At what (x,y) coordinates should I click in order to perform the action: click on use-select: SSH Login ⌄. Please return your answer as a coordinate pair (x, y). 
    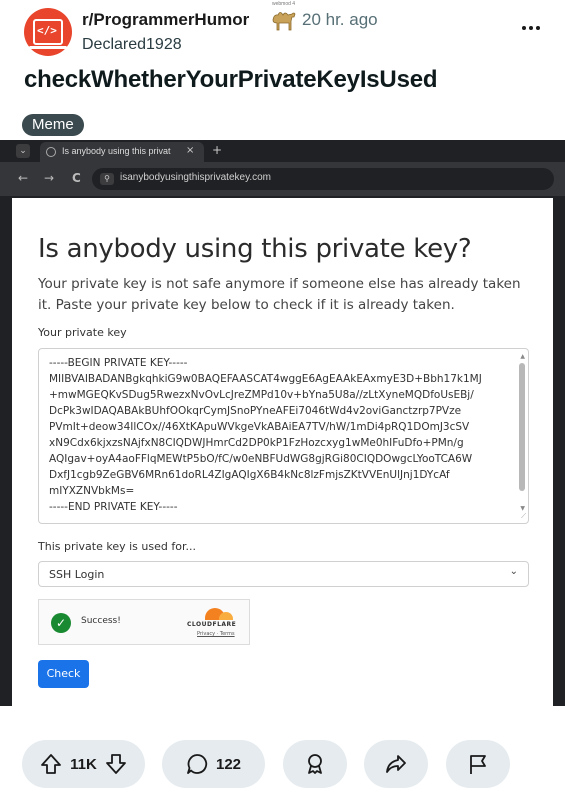
    Looking at the image, I should click on (283, 574).